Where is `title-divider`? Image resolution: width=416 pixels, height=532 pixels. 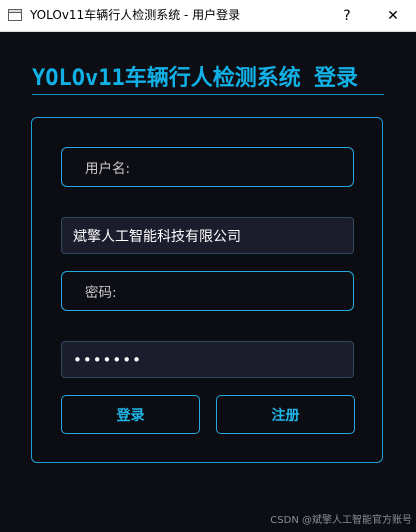
title-divider is located at coordinates (208, 94).